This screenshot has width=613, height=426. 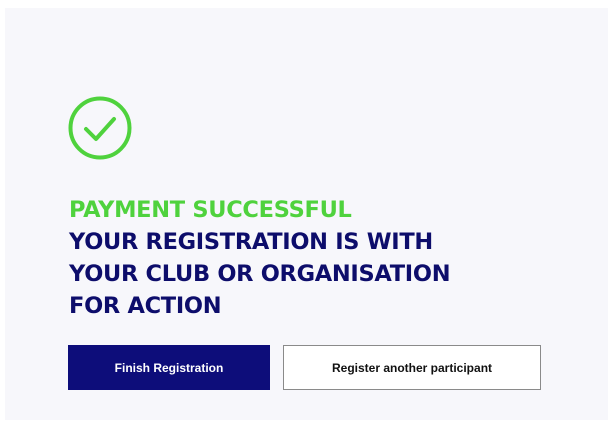 What do you see at coordinates (210, 210) in the screenshot?
I see `payment-success-text: PAYMENT SUCCESSFUL` at bounding box center [210, 210].